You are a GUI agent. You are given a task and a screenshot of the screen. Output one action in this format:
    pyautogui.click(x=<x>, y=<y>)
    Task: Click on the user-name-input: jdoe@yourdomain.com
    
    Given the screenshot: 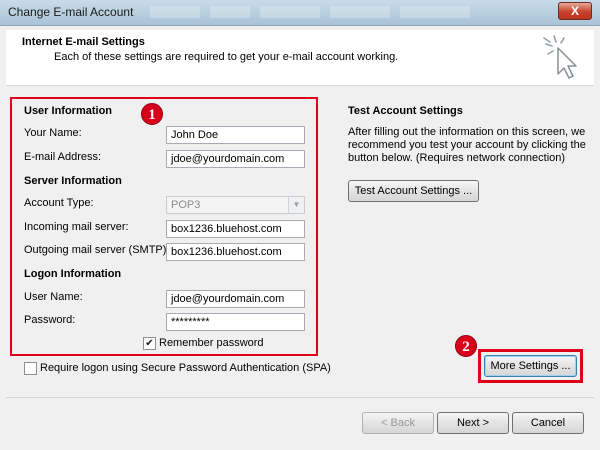 What is the action you would take?
    pyautogui.click(x=235, y=299)
    